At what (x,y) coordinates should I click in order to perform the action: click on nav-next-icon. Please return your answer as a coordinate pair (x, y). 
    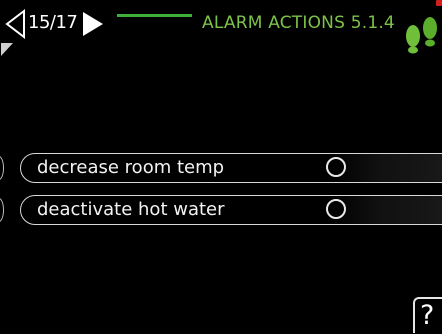
    Looking at the image, I should click on (93, 24).